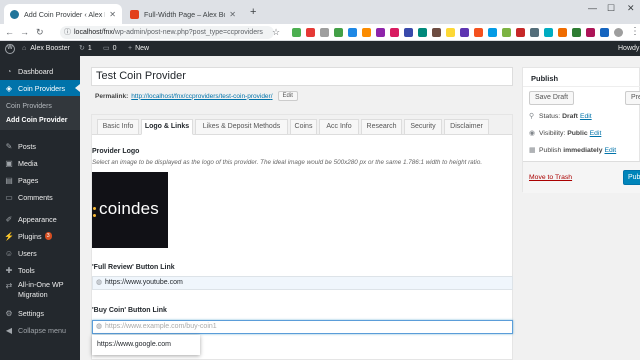 The height and width of the screenshot is (360, 640). I want to click on back-icon: ←, so click(9, 32).